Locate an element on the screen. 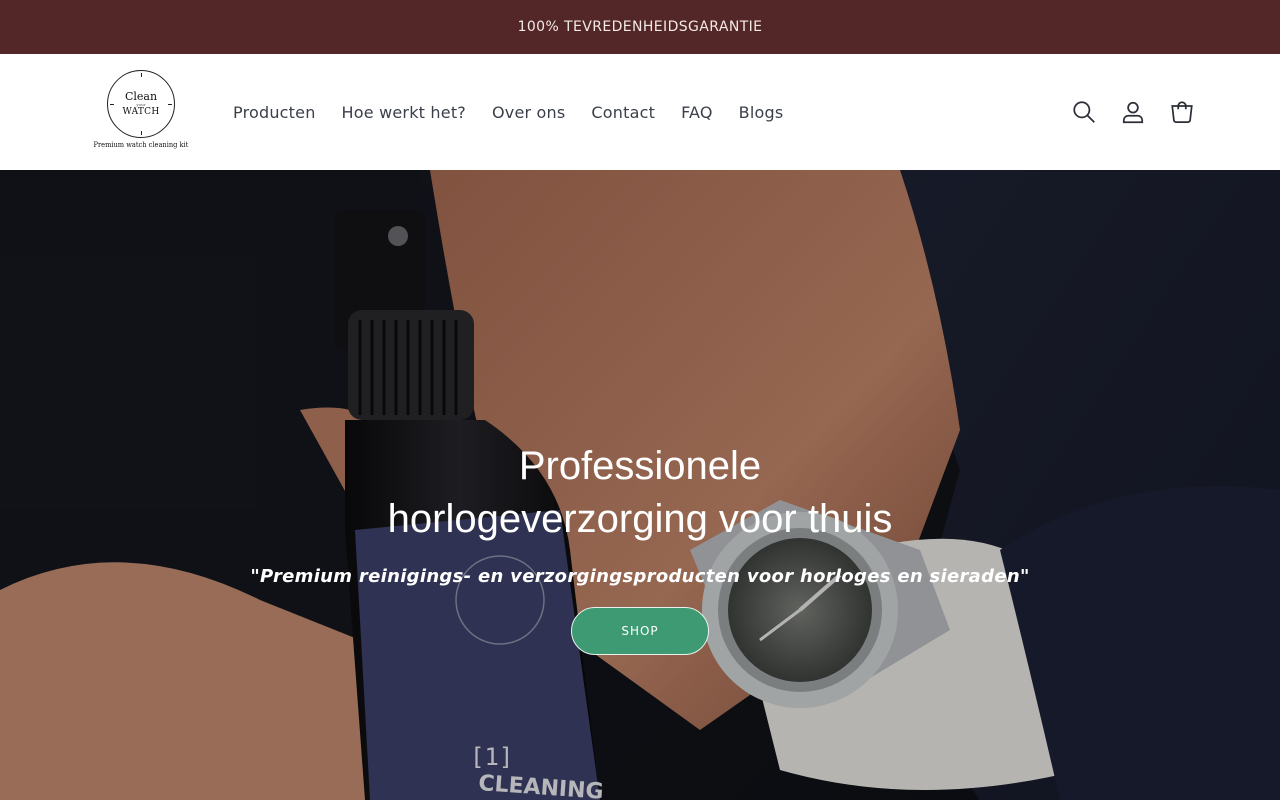 This screenshot has width=1280, height=800. nav-item-contact: Contact is located at coordinates (623, 112).